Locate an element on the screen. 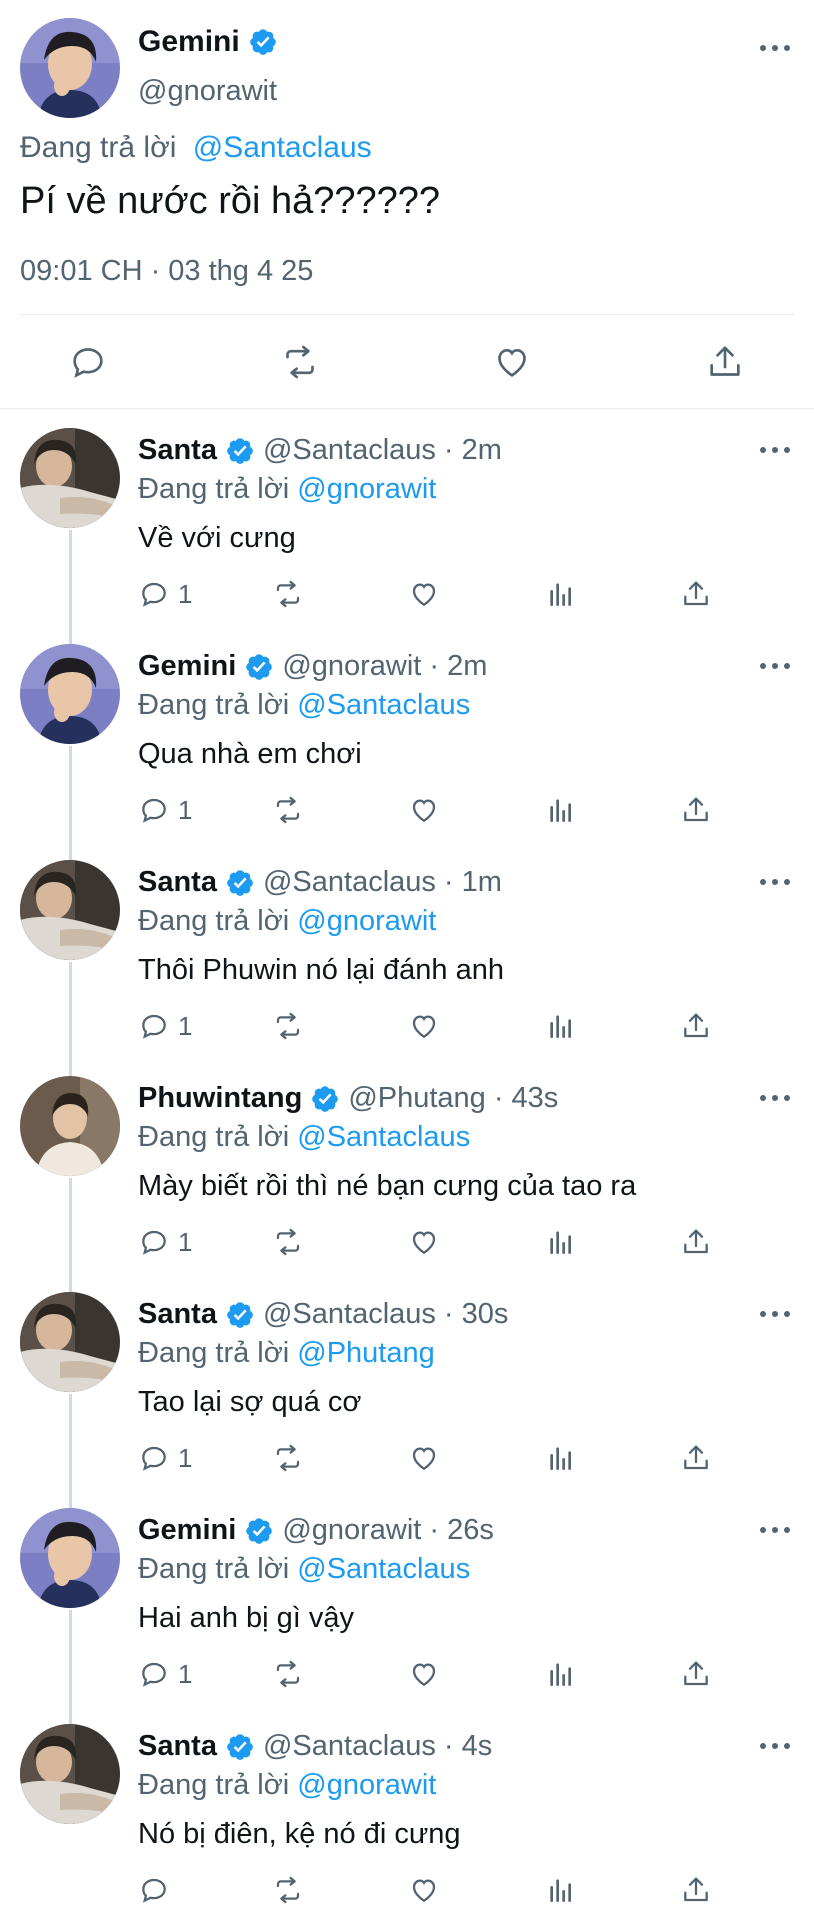 This screenshot has width=814, height=1920. author-name: Phuwintang is located at coordinates (220, 1098).